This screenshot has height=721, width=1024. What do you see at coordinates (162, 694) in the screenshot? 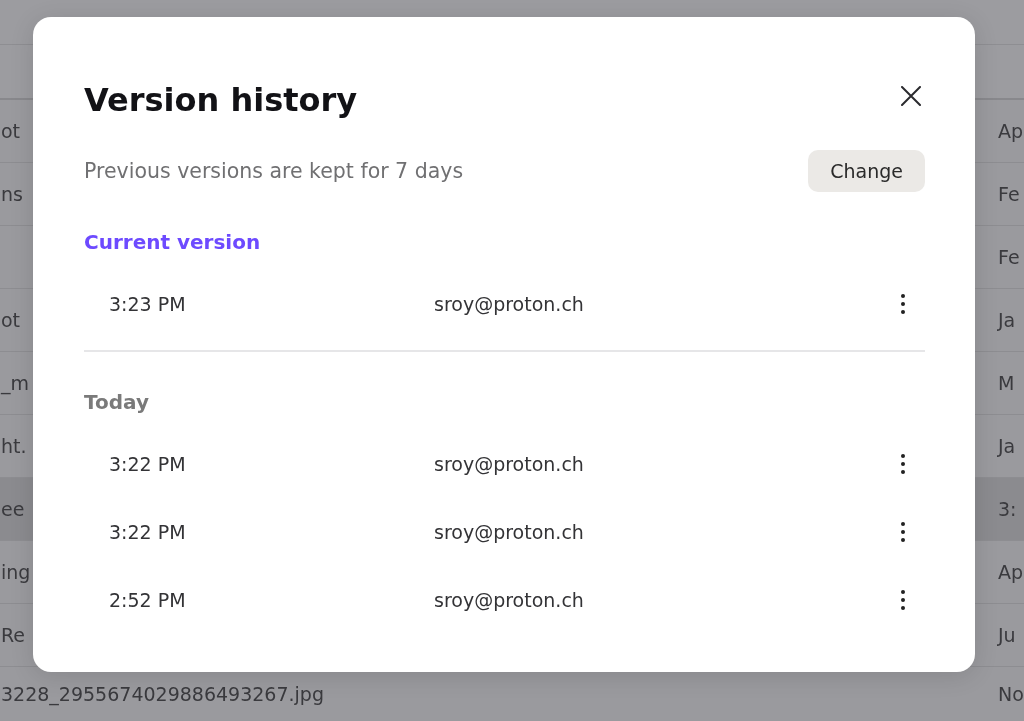
I see `file-name: 3228_2955674029886493267.jpg` at bounding box center [162, 694].